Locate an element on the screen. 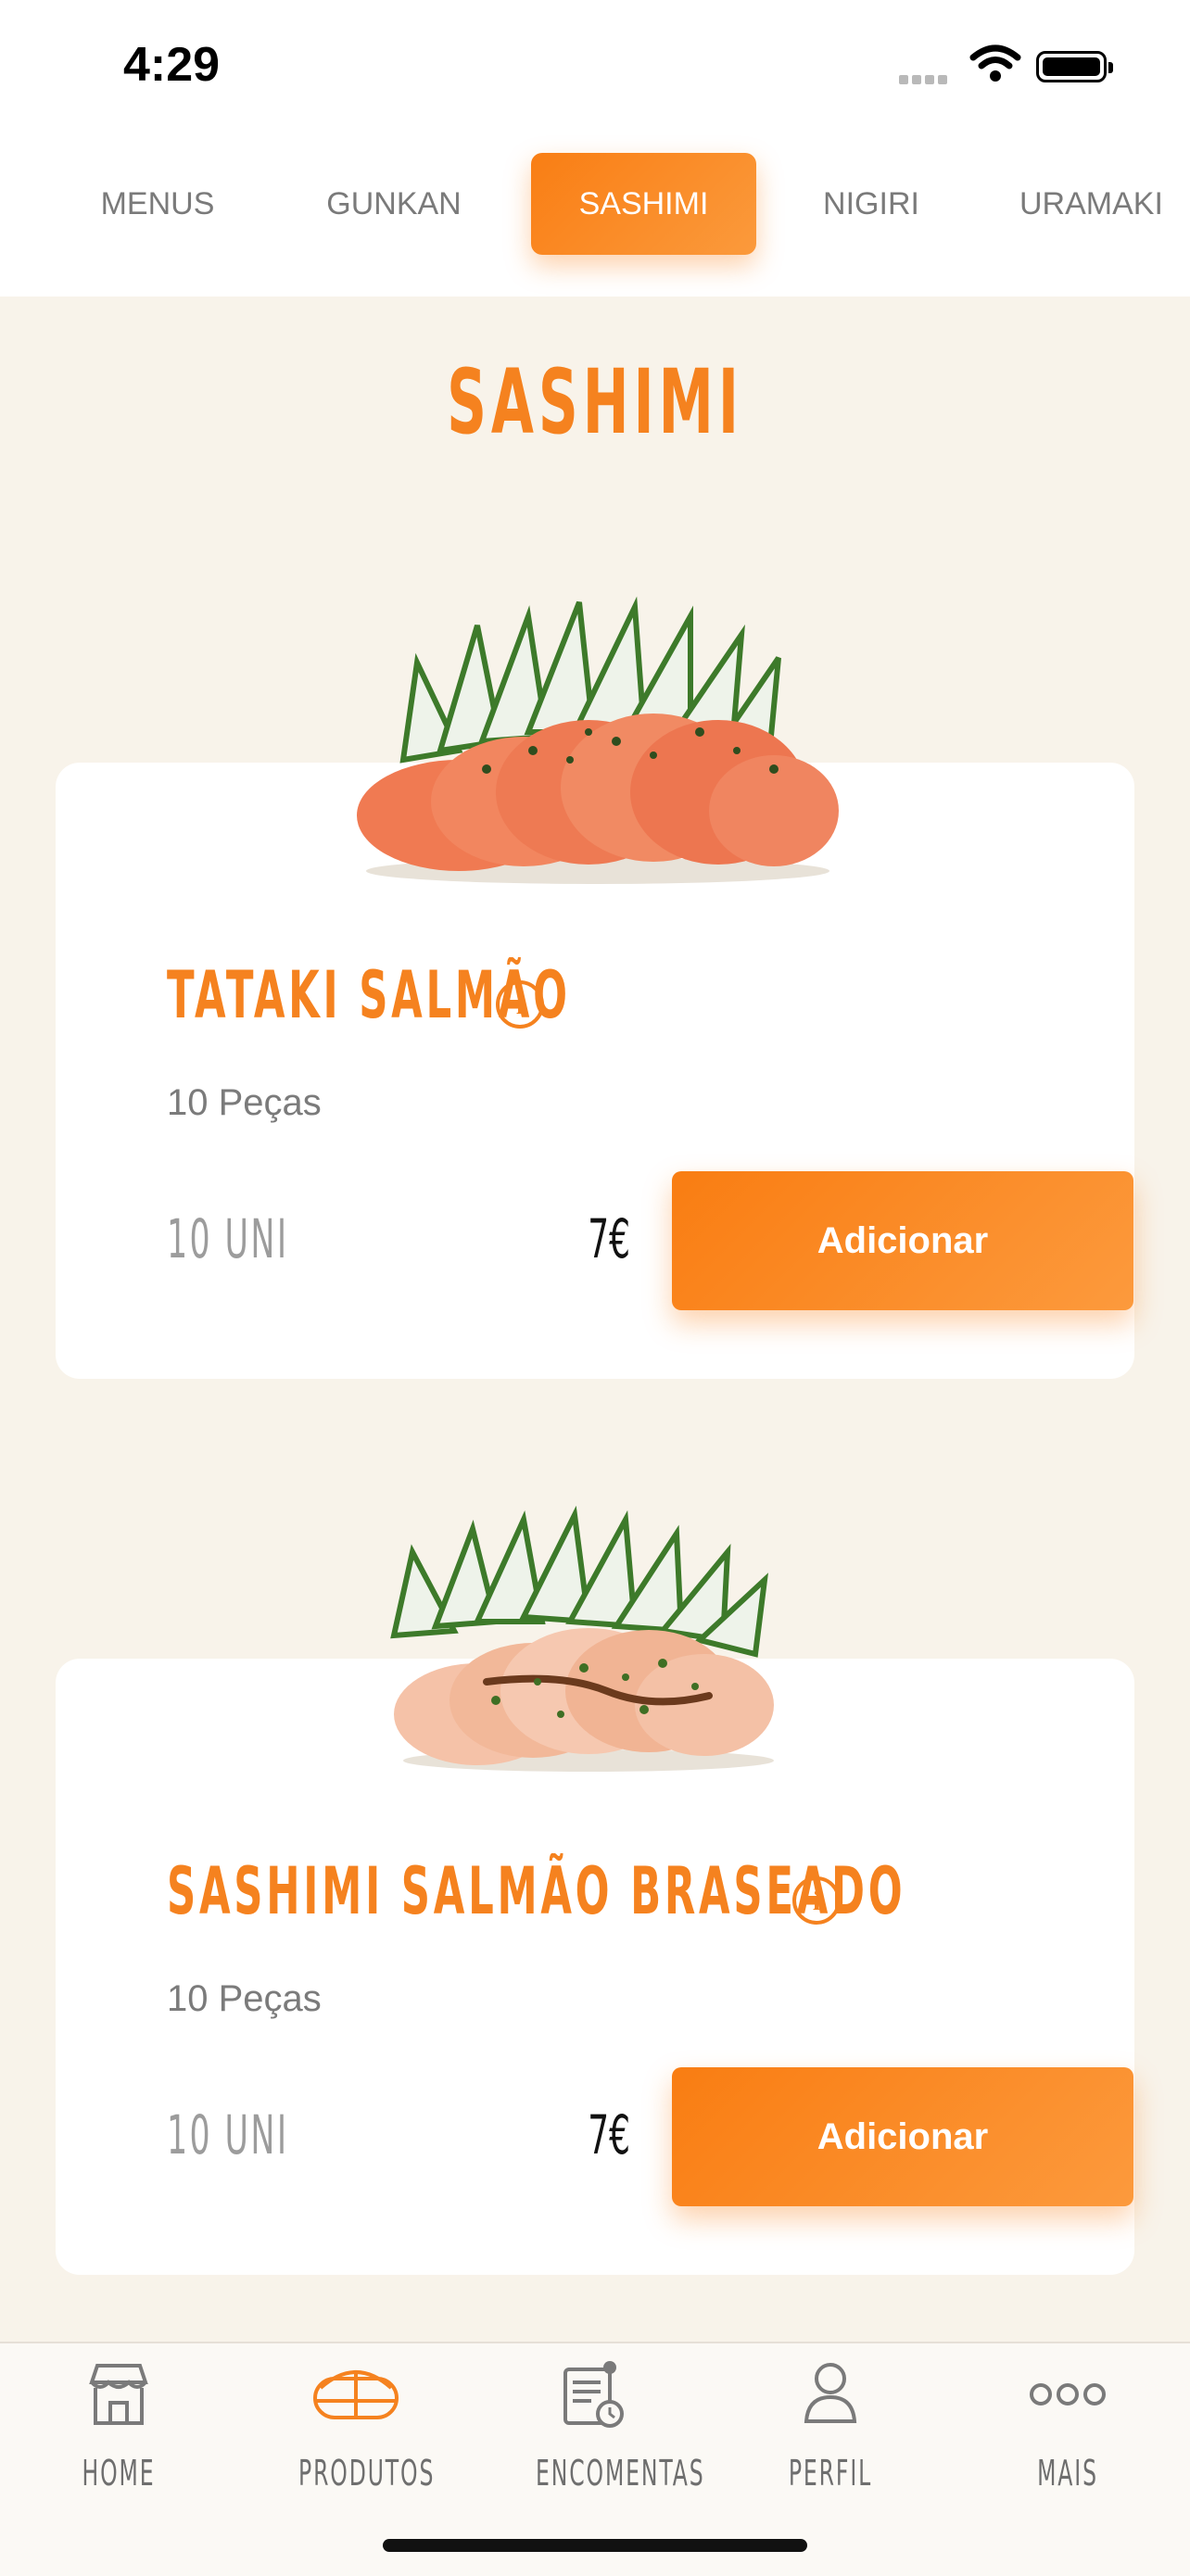 The height and width of the screenshot is (2576, 1190). nav-label: PERFIL is located at coordinates (830, 2473).